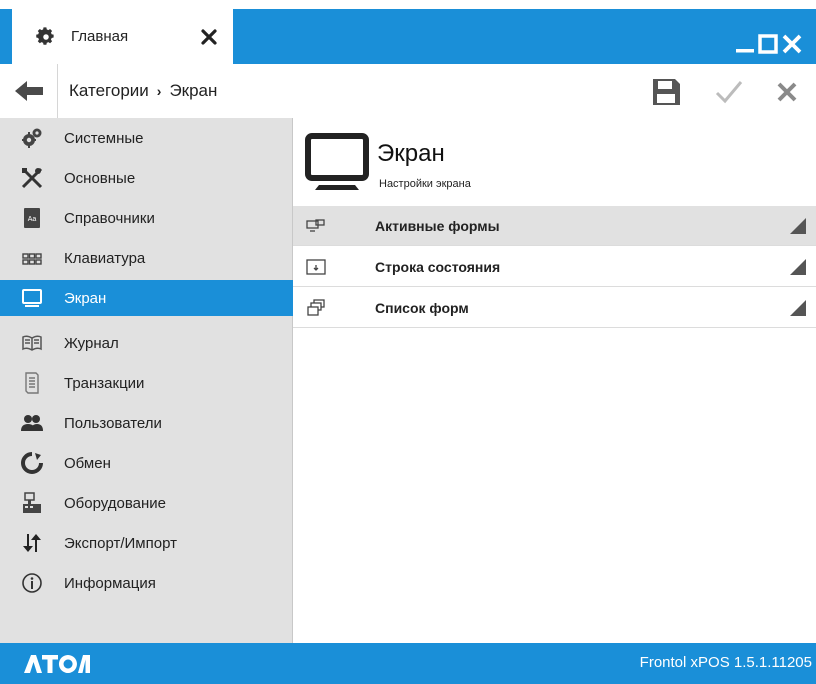  I want to click on title-bar: Главная, so click(408, 32).